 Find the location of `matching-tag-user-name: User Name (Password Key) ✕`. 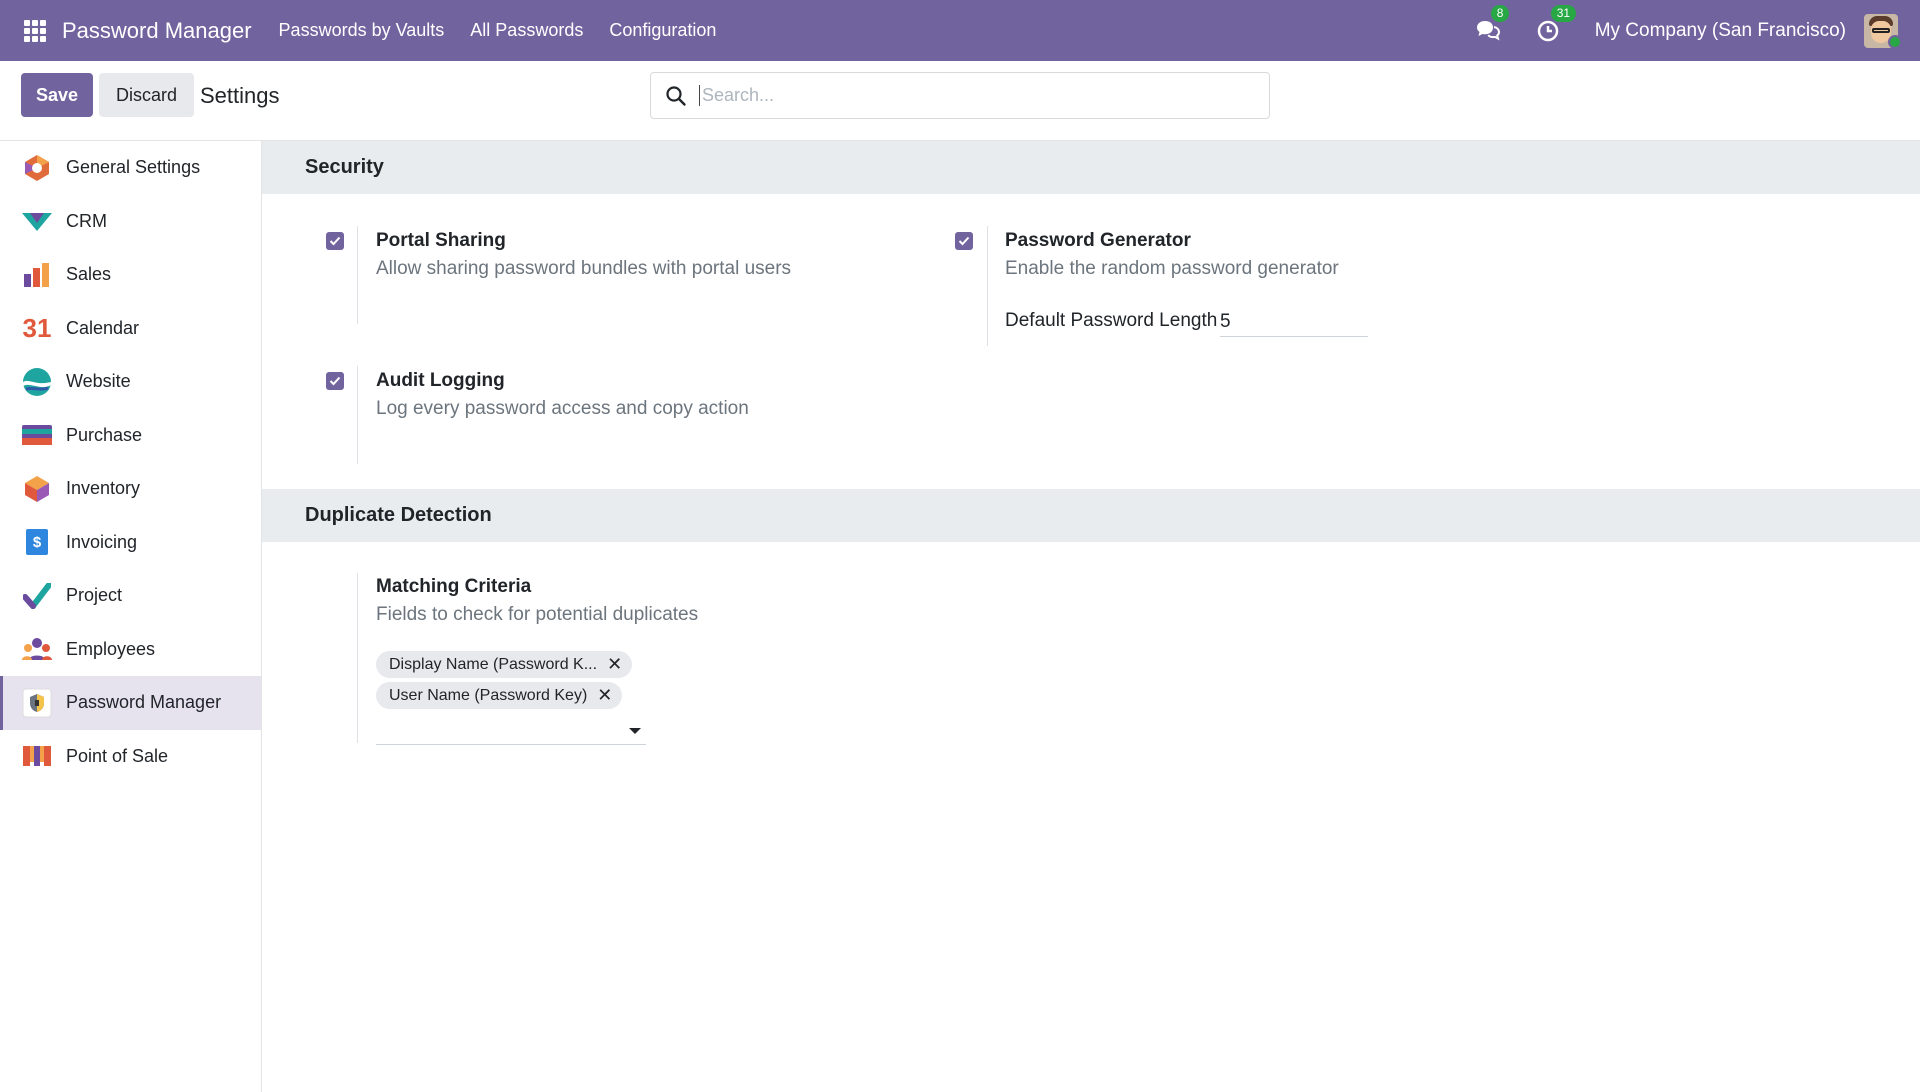

matching-tag-user-name: User Name (Password Key) ✕ is located at coordinates (499, 695).